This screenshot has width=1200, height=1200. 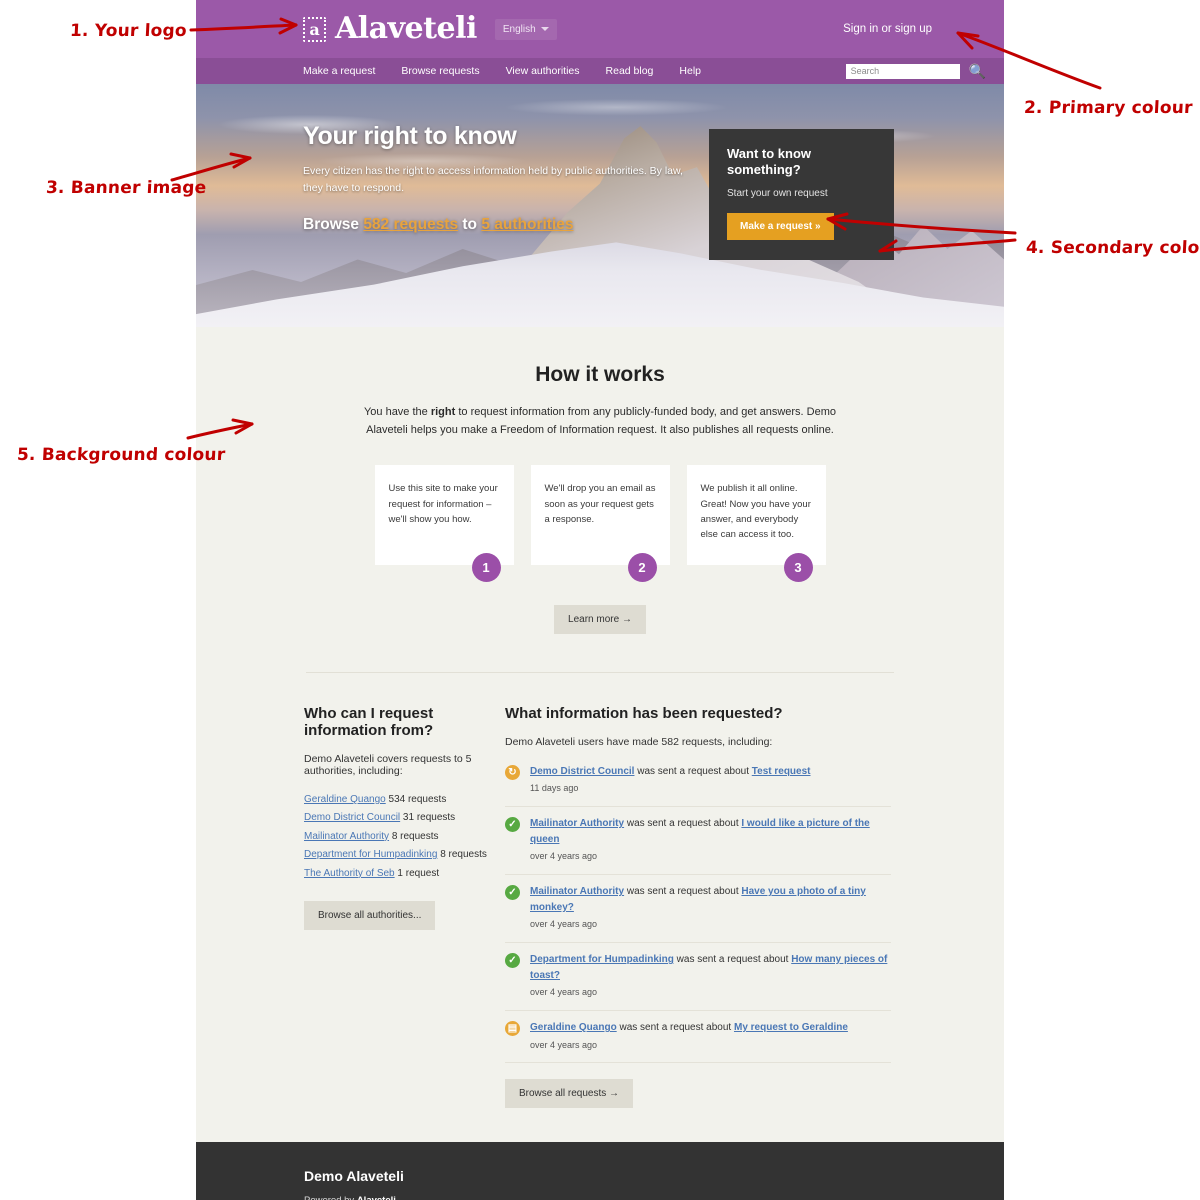 I want to click on nav-item-make-a-request: Make a request, so click(x=339, y=71).